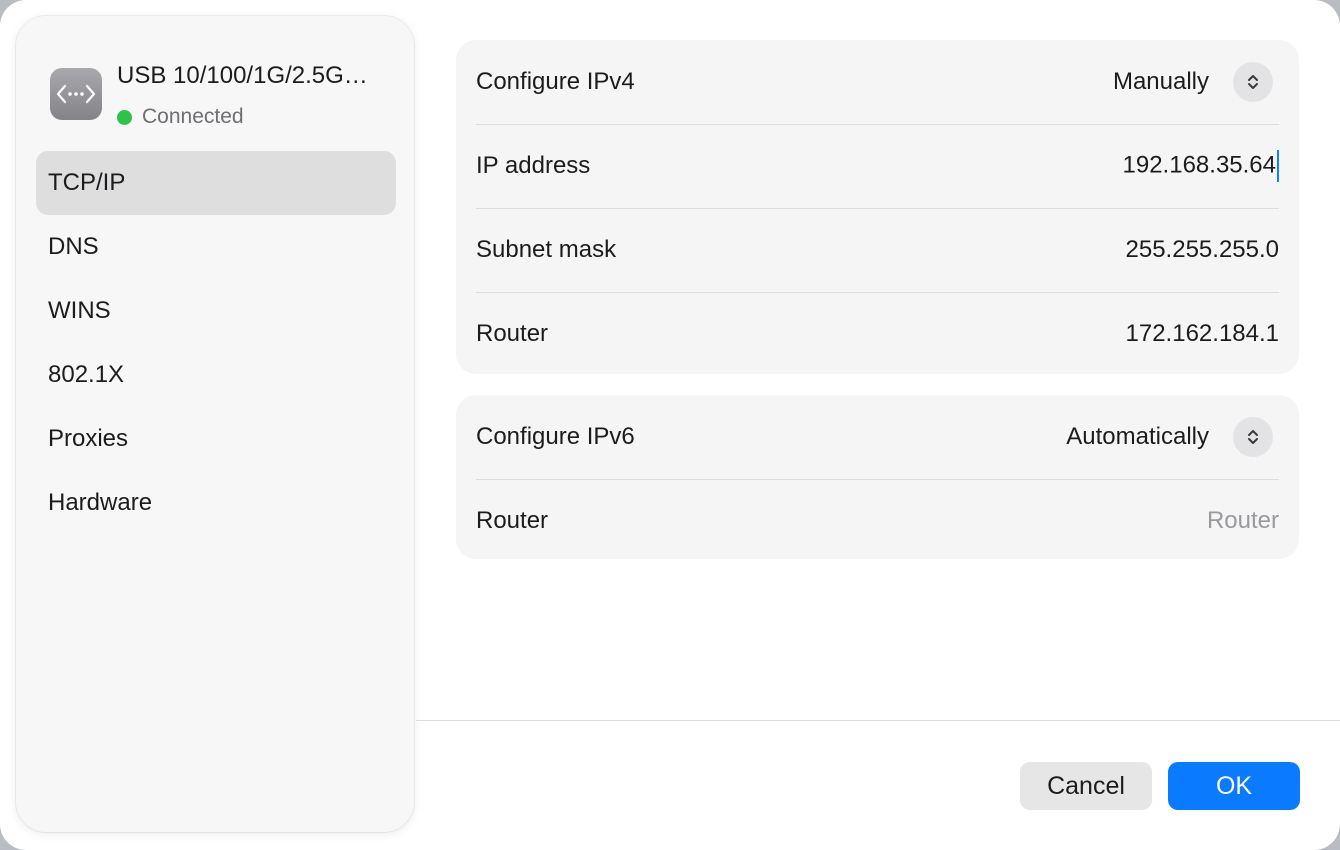  I want to click on ip-address-field: 192.168.35.64, so click(1201, 166).